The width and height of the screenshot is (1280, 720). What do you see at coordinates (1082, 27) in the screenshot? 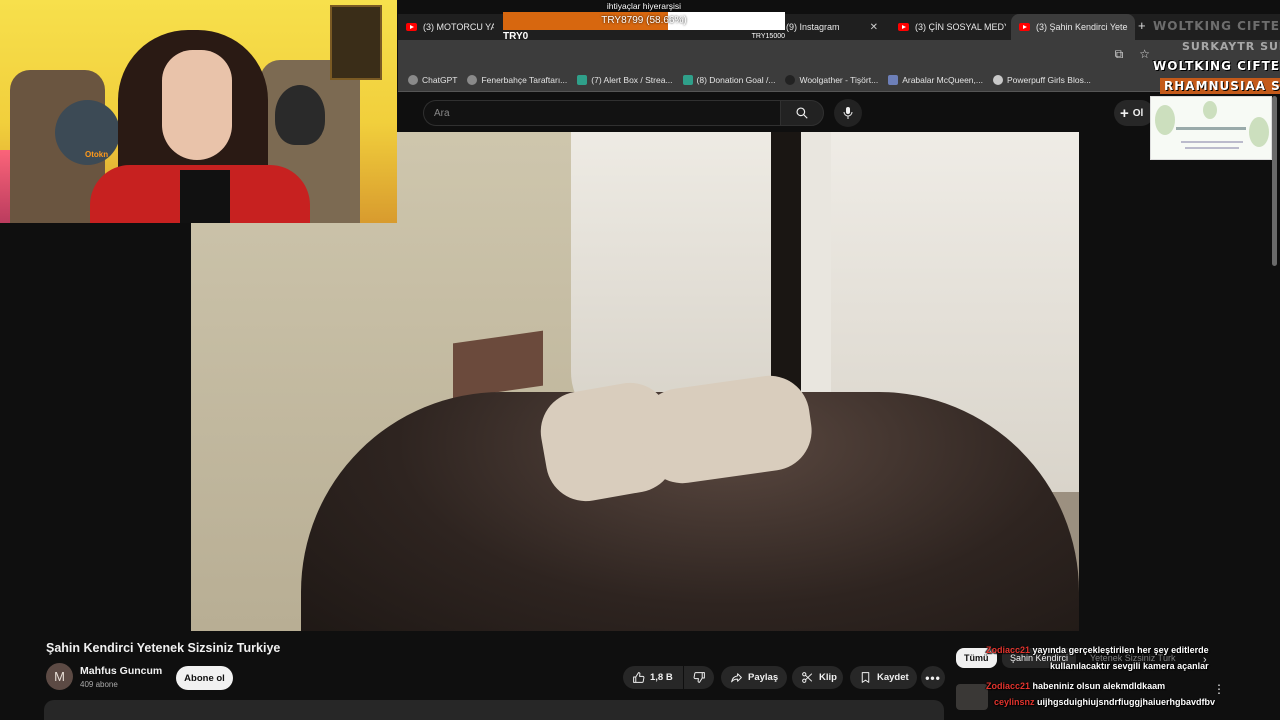
I see `tab-title: (3) Şahin Kendirci Yete` at bounding box center [1082, 27].